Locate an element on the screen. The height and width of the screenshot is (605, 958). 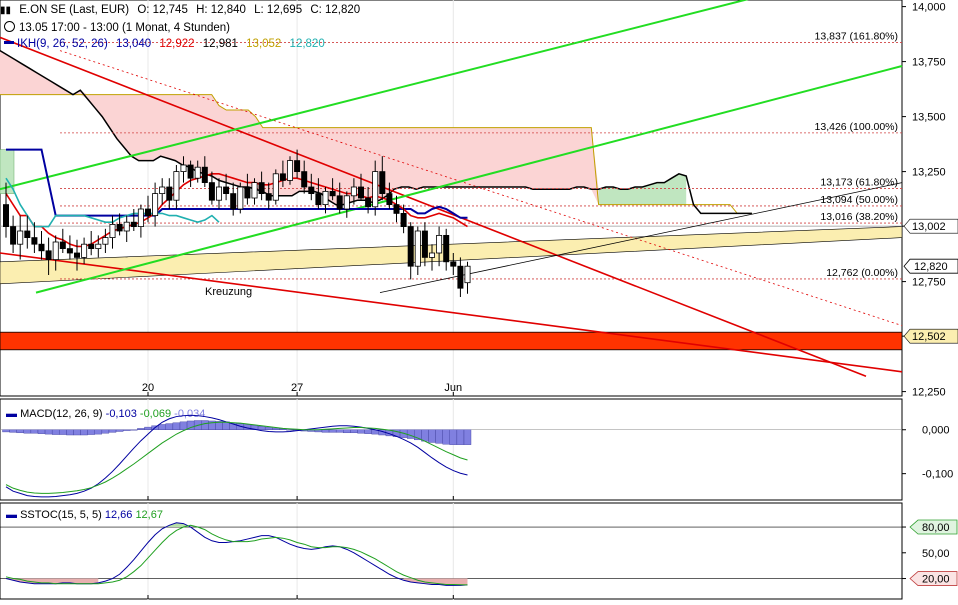
y-tick-label: 13,002 is located at coordinates (929, 227).